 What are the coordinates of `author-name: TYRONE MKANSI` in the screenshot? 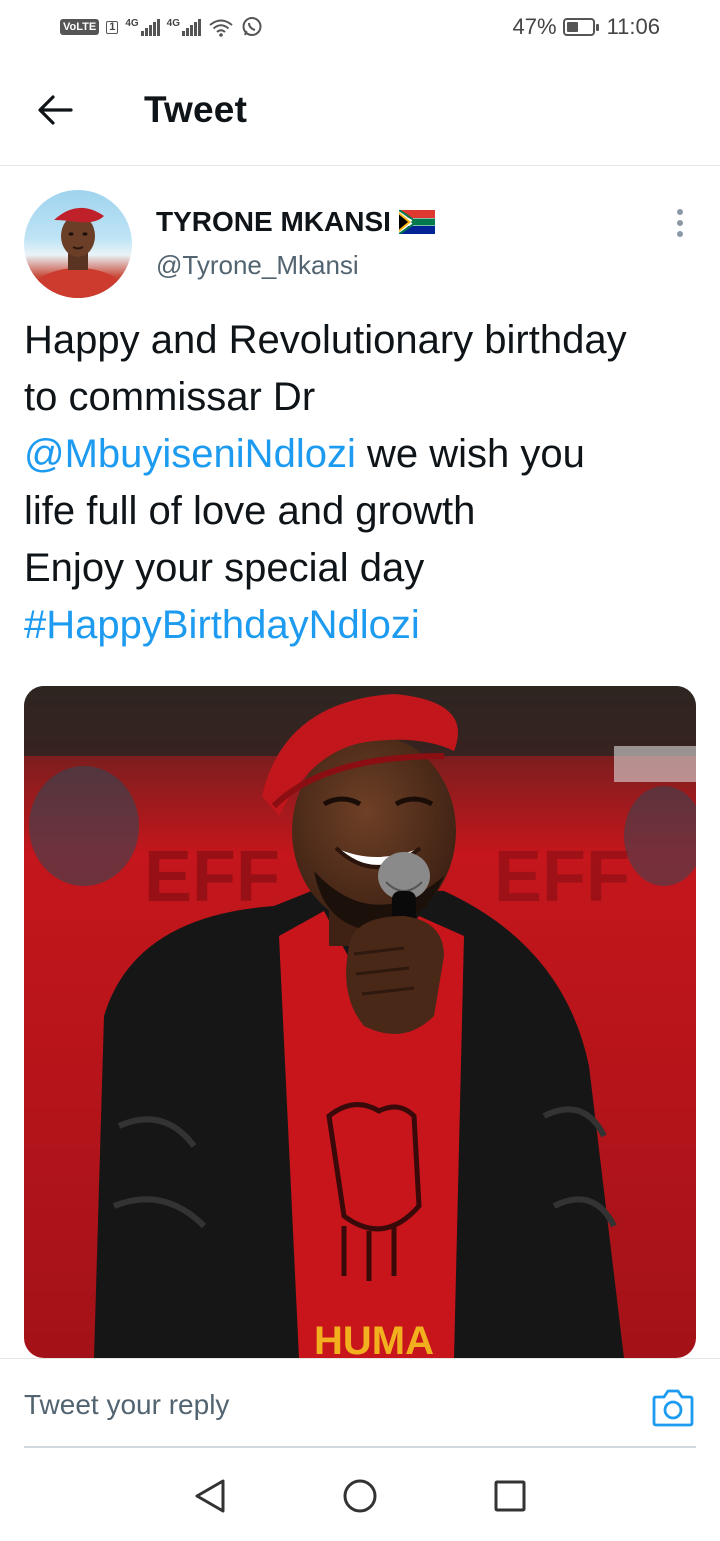 It's located at (295, 222).